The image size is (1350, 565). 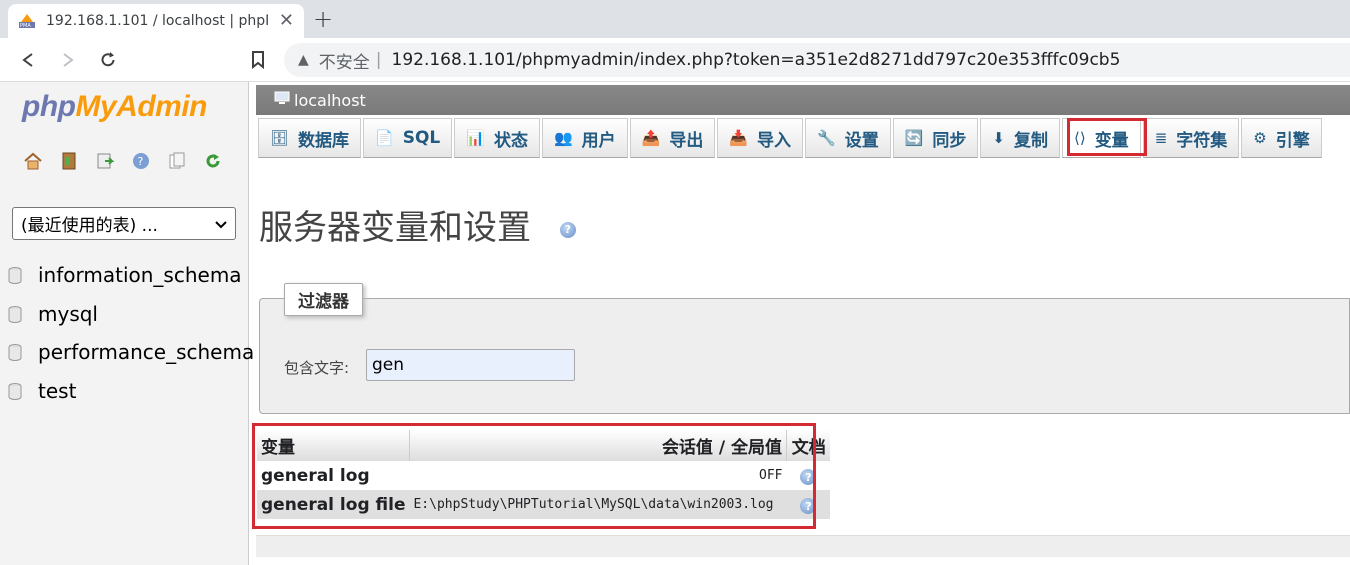 What do you see at coordinates (146, 352) in the screenshot?
I see `database-label: performance_schema` at bounding box center [146, 352].